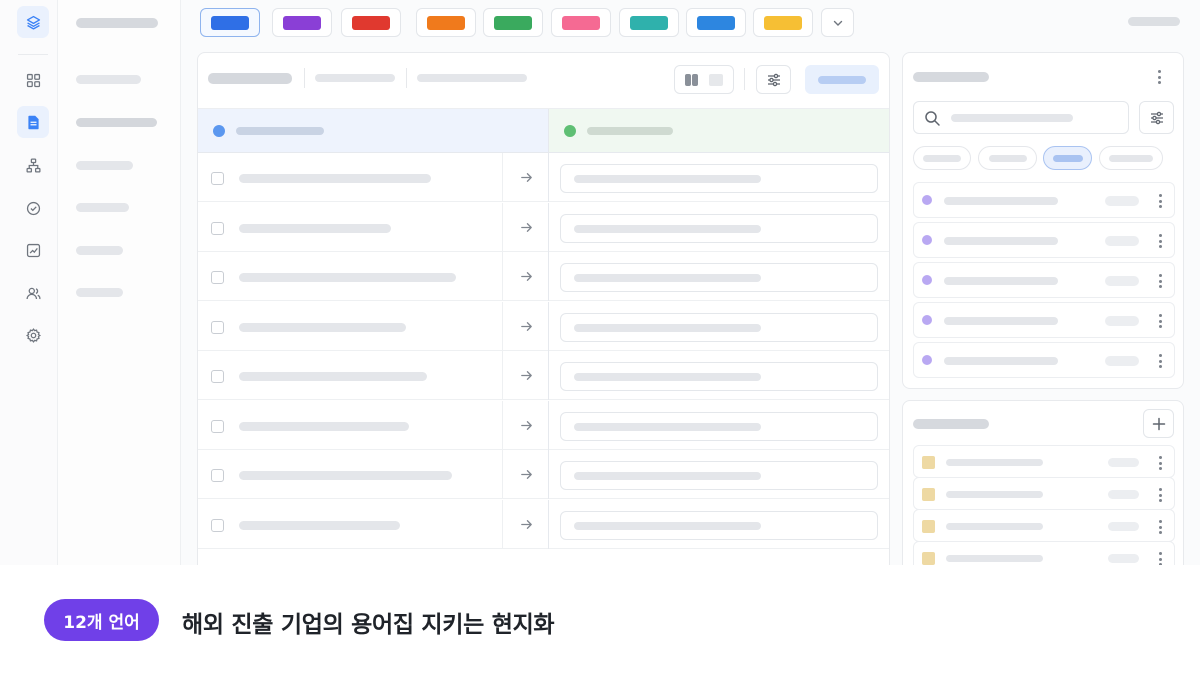 Image resolution: width=1200 pixels, height=675 pixels. I want to click on column-title, so click(630, 130).